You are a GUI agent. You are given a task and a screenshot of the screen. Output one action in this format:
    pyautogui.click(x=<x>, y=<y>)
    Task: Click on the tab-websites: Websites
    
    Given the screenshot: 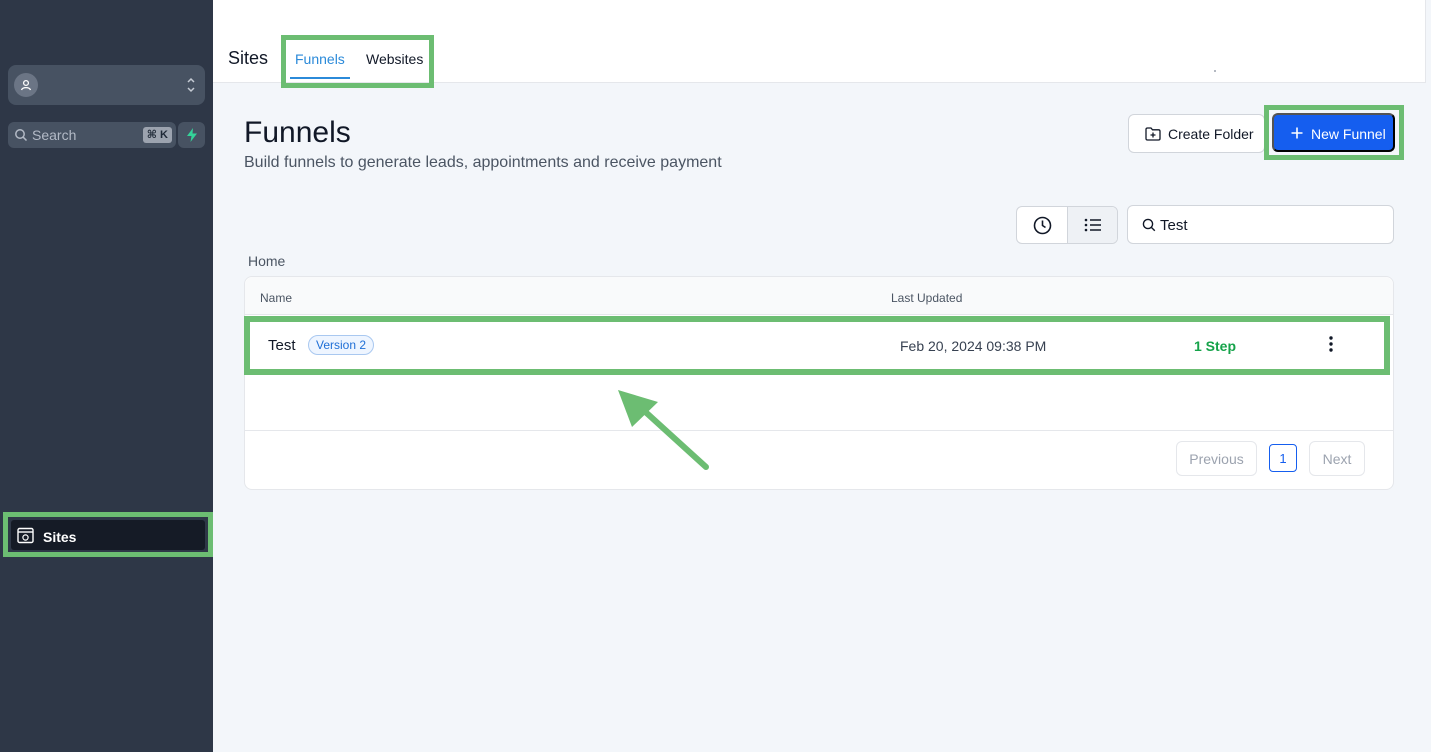 What is the action you would take?
    pyautogui.click(x=394, y=59)
    